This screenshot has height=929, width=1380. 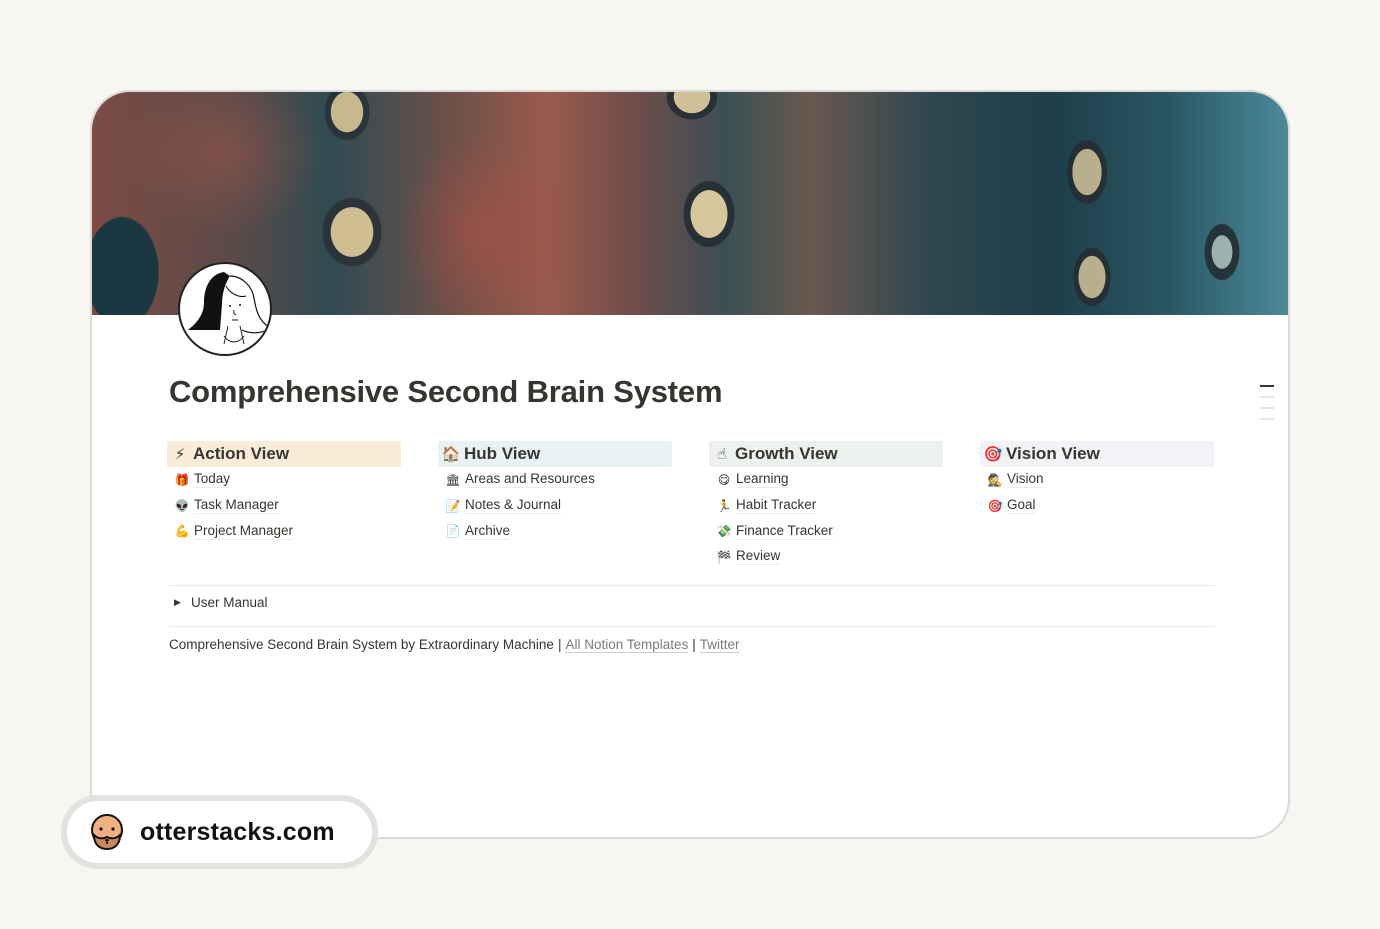 What do you see at coordinates (182, 531) in the screenshot?
I see `flexed-arm-icon: 💪` at bounding box center [182, 531].